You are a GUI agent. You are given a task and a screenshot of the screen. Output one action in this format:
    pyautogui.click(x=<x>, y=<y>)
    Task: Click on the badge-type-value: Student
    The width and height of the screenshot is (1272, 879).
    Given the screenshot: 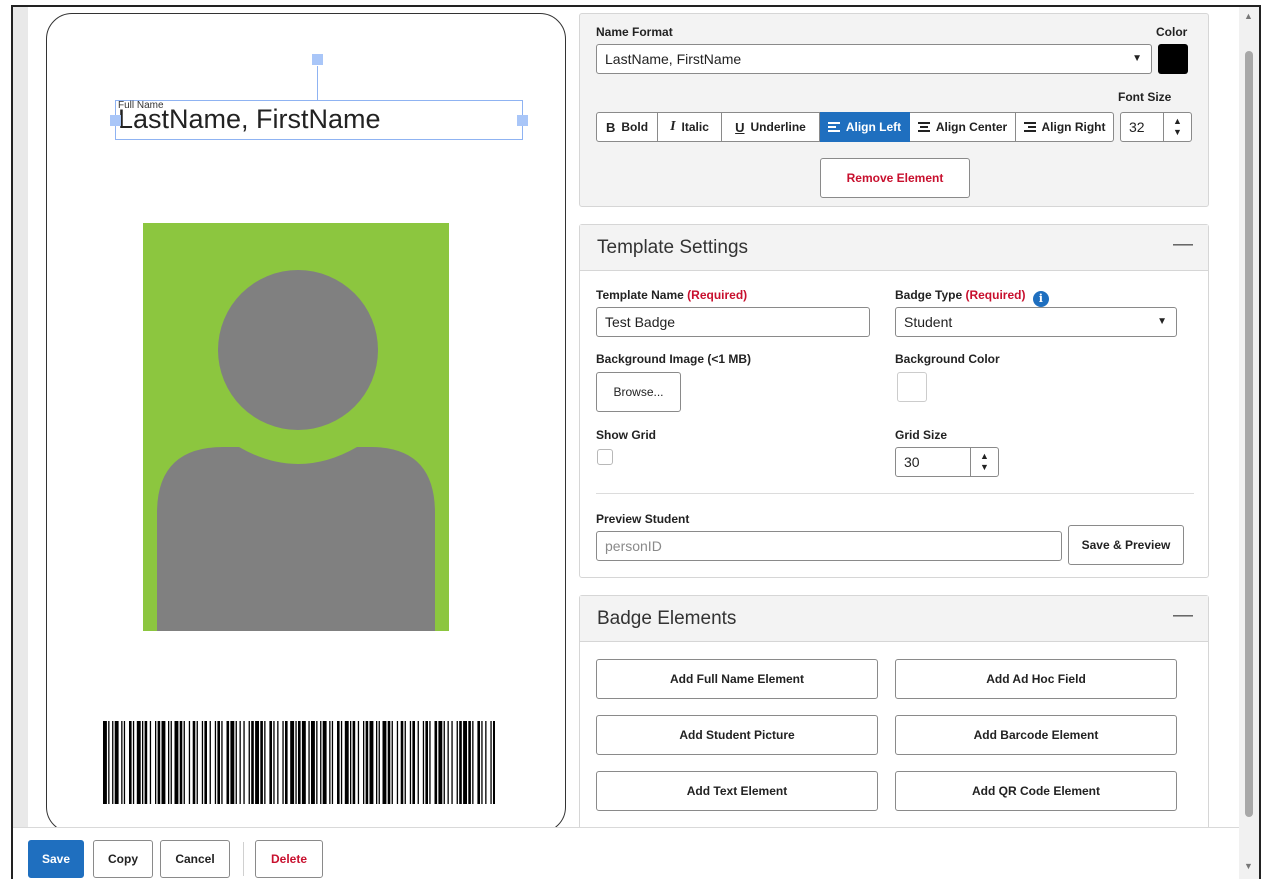 What is the action you would take?
    pyautogui.click(x=928, y=322)
    